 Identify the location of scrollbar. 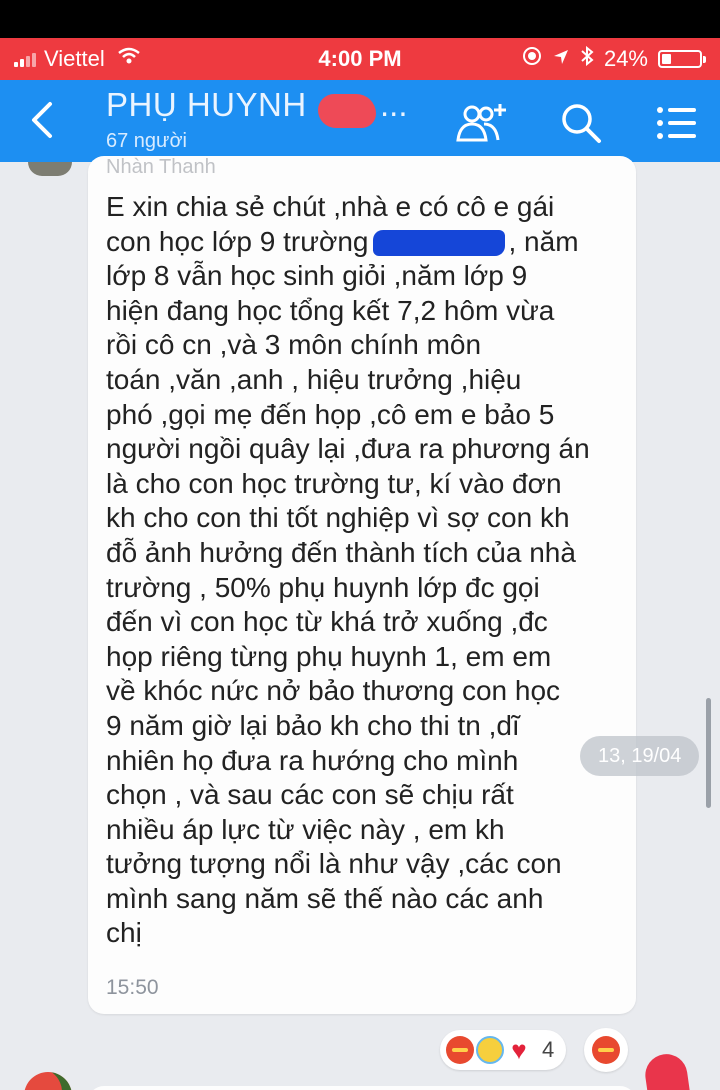
(708, 753).